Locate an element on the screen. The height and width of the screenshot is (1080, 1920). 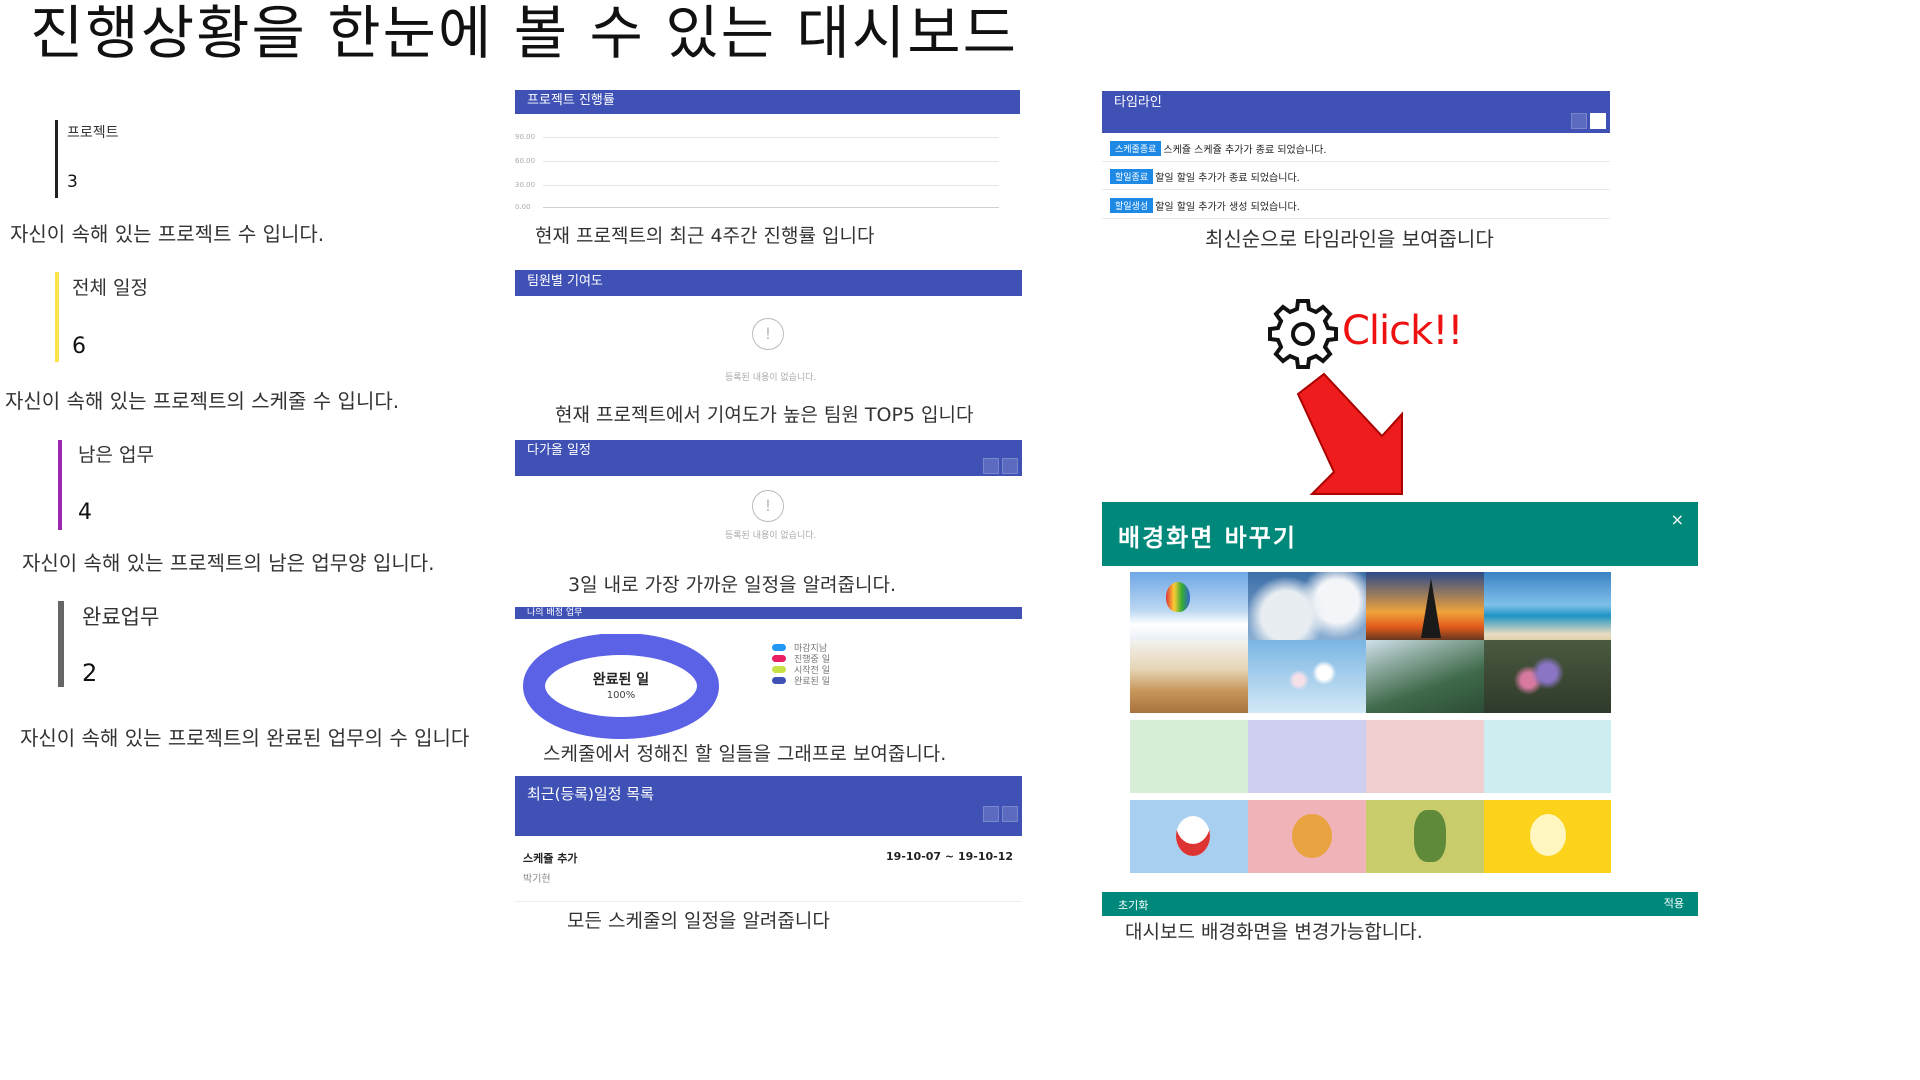
panel-title: 나의 배정 업무 is located at coordinates (555, 613).